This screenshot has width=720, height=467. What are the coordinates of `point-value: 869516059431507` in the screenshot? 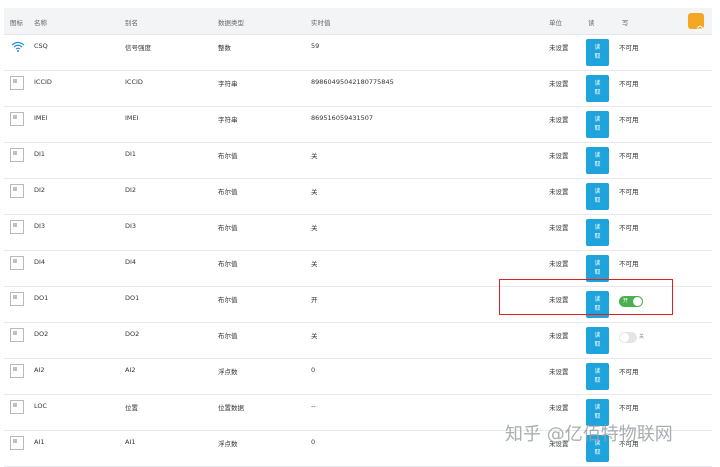 It's located at (342, 118).